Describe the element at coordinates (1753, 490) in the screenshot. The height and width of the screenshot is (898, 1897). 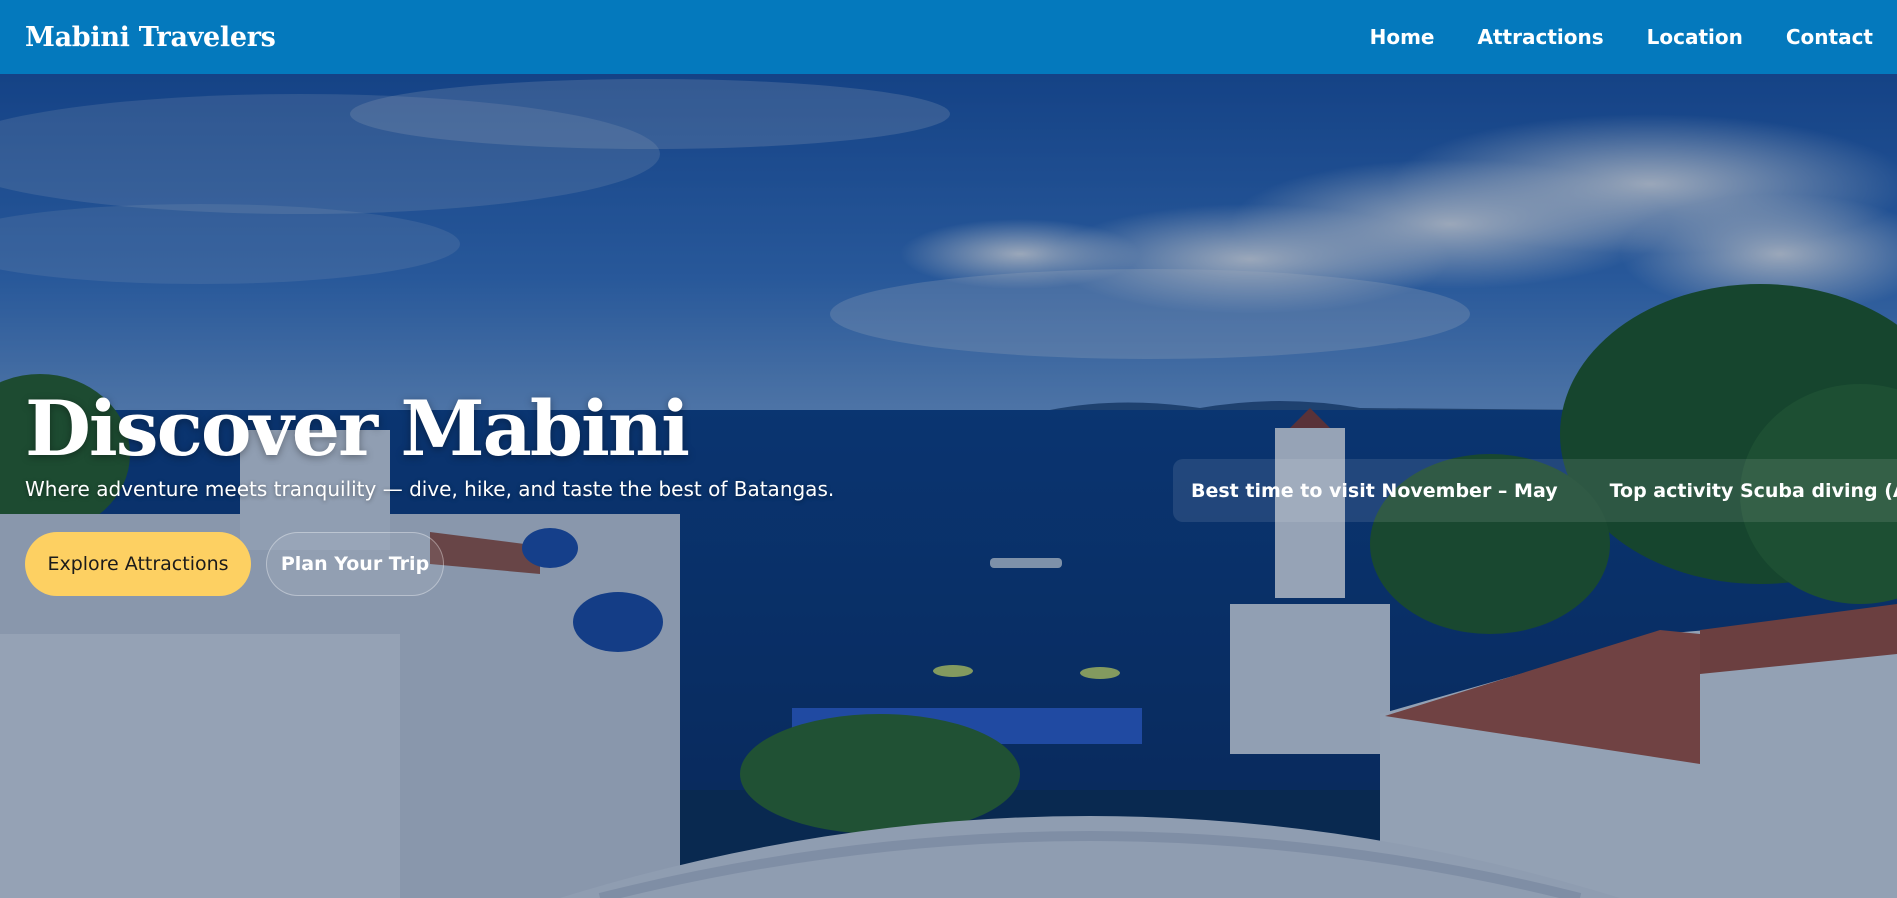
I see `highlight-top-activity: Top activity Scuba diving (Anilao)` at that location.